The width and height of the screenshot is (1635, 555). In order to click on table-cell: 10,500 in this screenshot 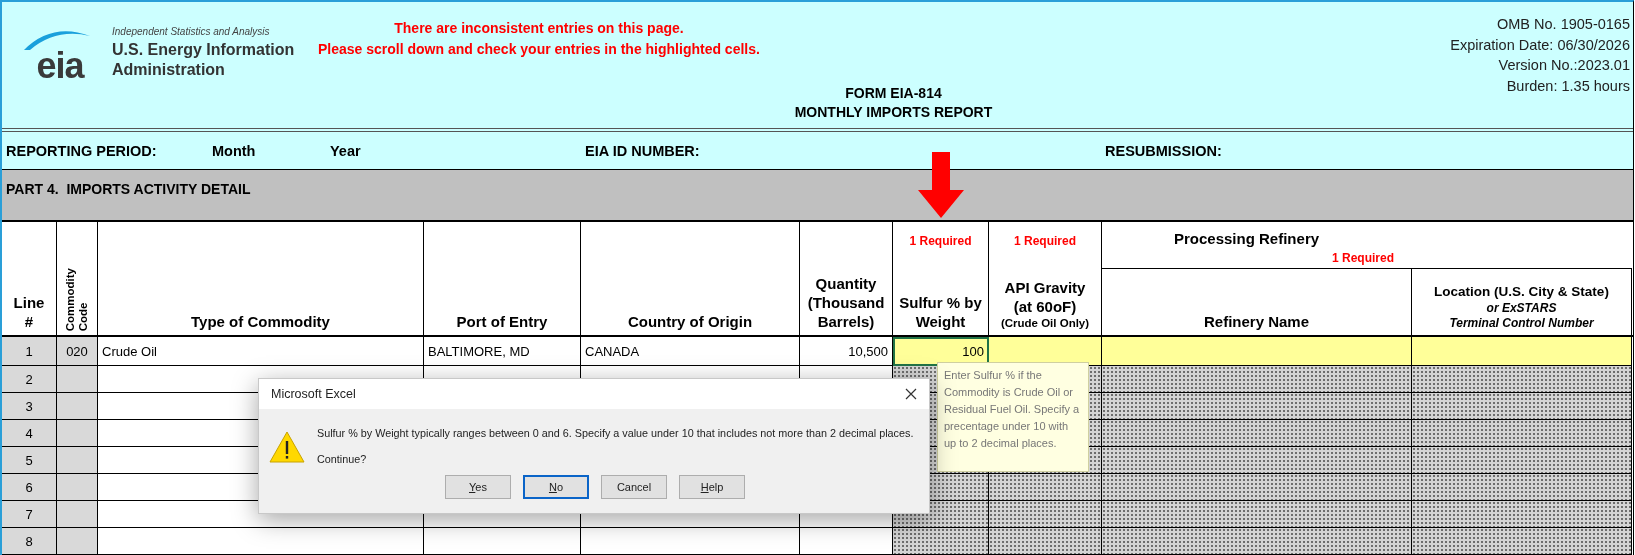, I will do `click(846, 351)`.